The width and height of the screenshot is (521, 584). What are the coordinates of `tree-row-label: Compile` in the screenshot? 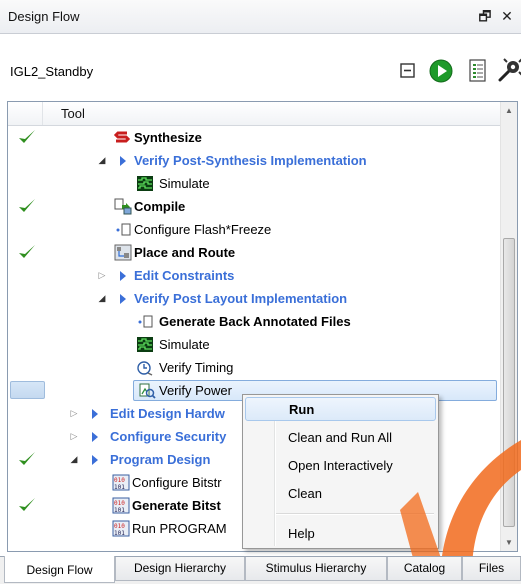 It's located at (160, 206).